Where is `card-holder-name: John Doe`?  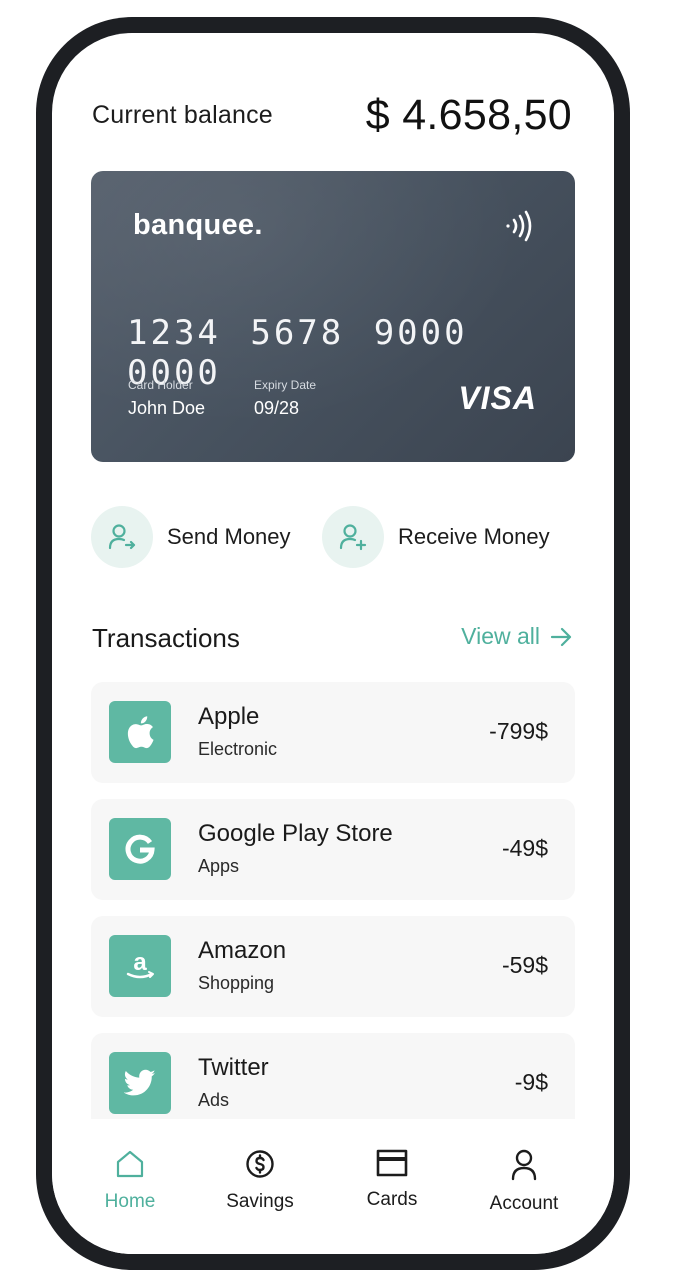
card-holder-name: John Doe is located at coordinates (167, 408).